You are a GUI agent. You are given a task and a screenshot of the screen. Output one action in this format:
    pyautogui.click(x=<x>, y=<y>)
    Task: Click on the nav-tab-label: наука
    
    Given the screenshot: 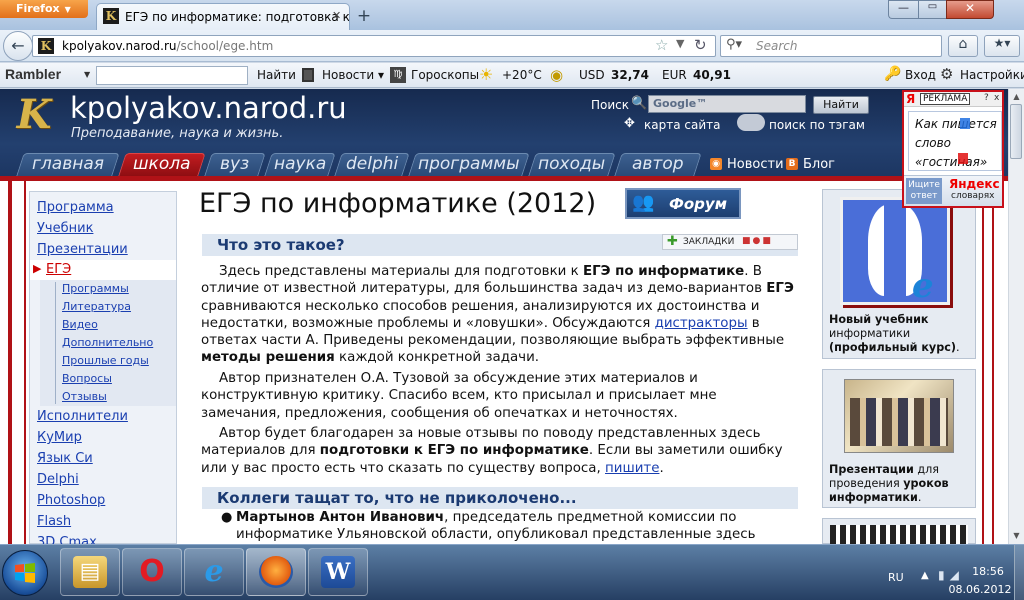 What is the action you would take?
    pyautogui.click(x=300, y=164)
    